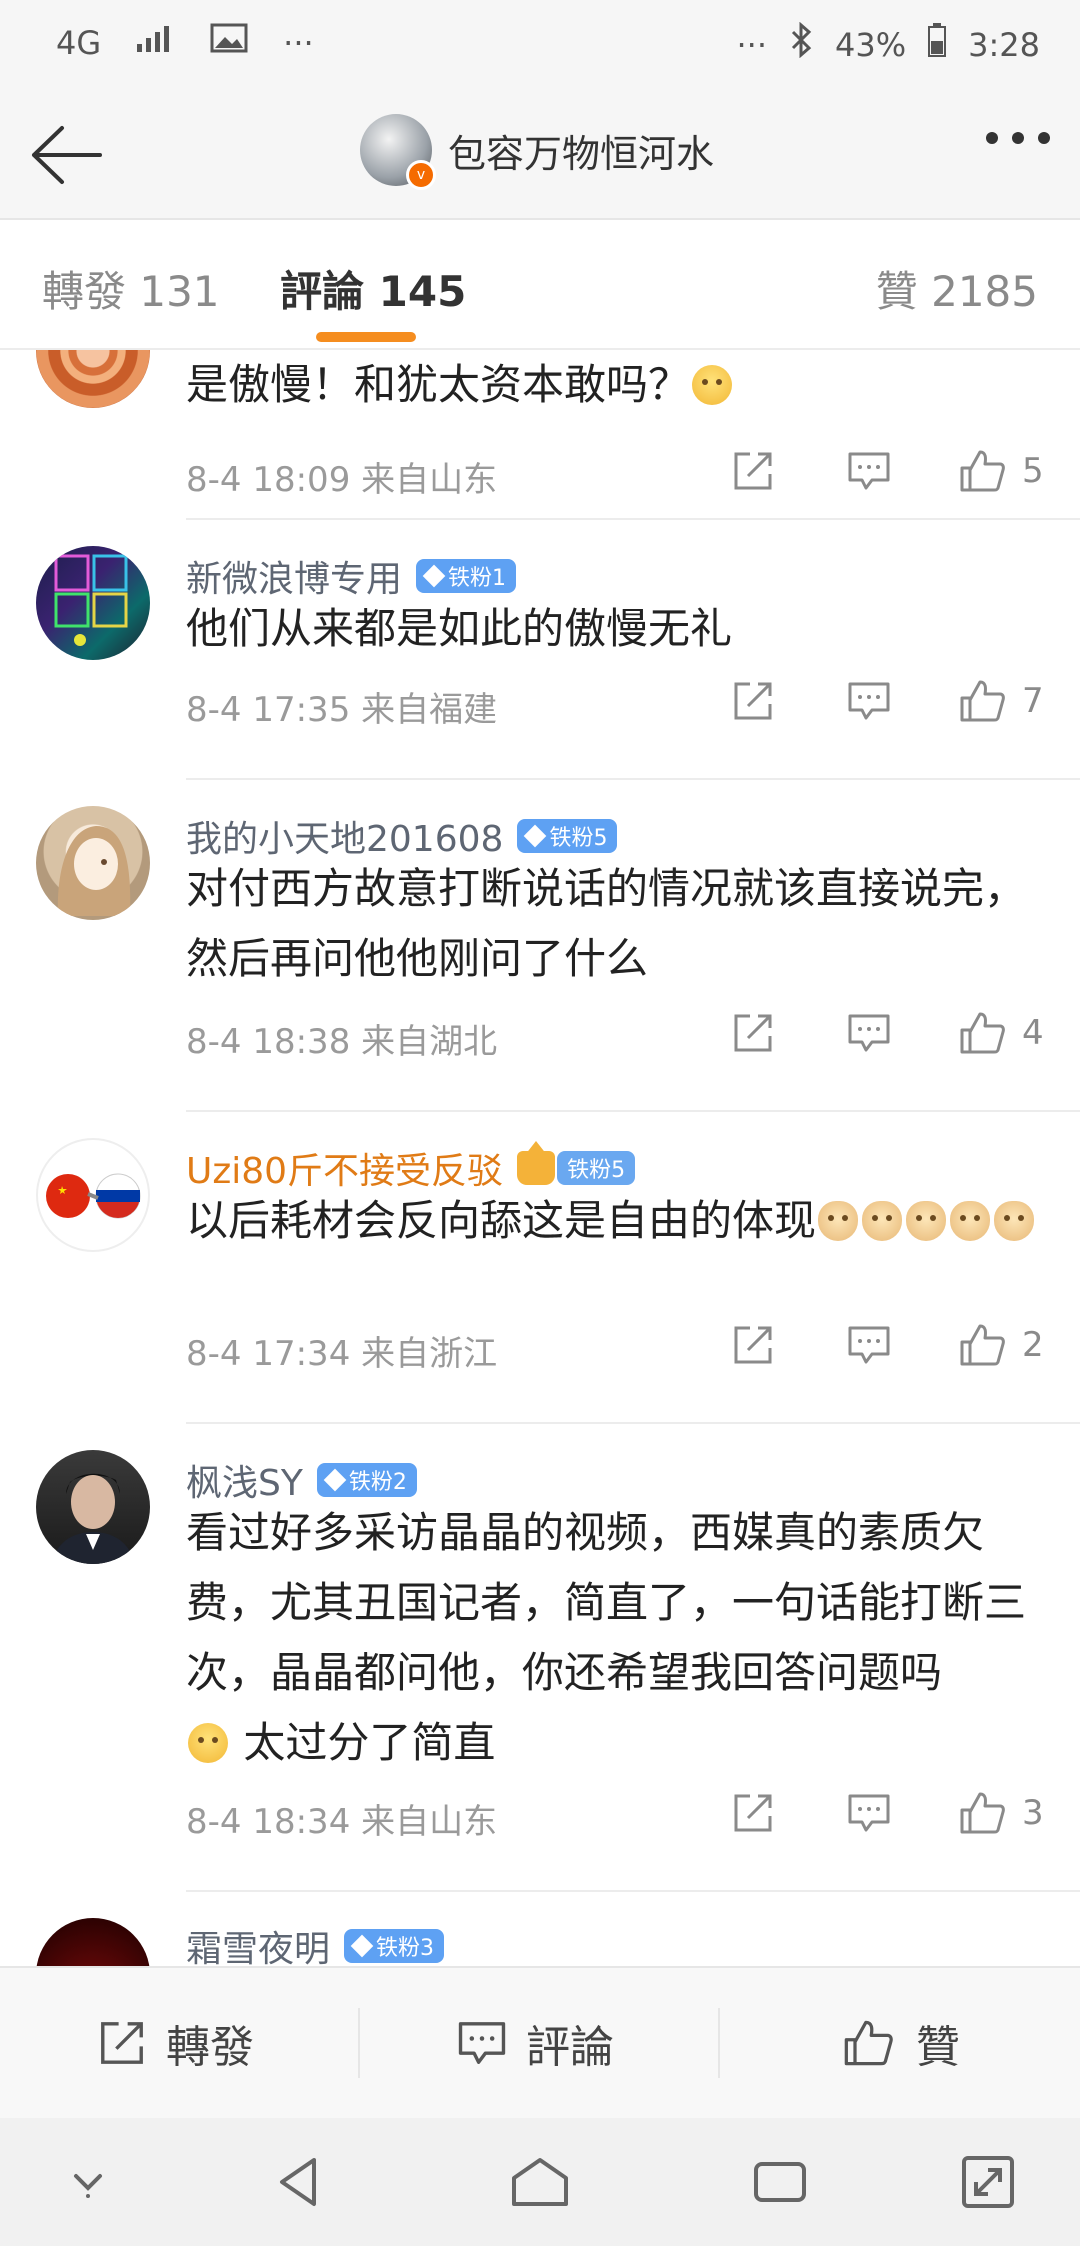  I want to click on like-button: 5, so click(1001, 471).